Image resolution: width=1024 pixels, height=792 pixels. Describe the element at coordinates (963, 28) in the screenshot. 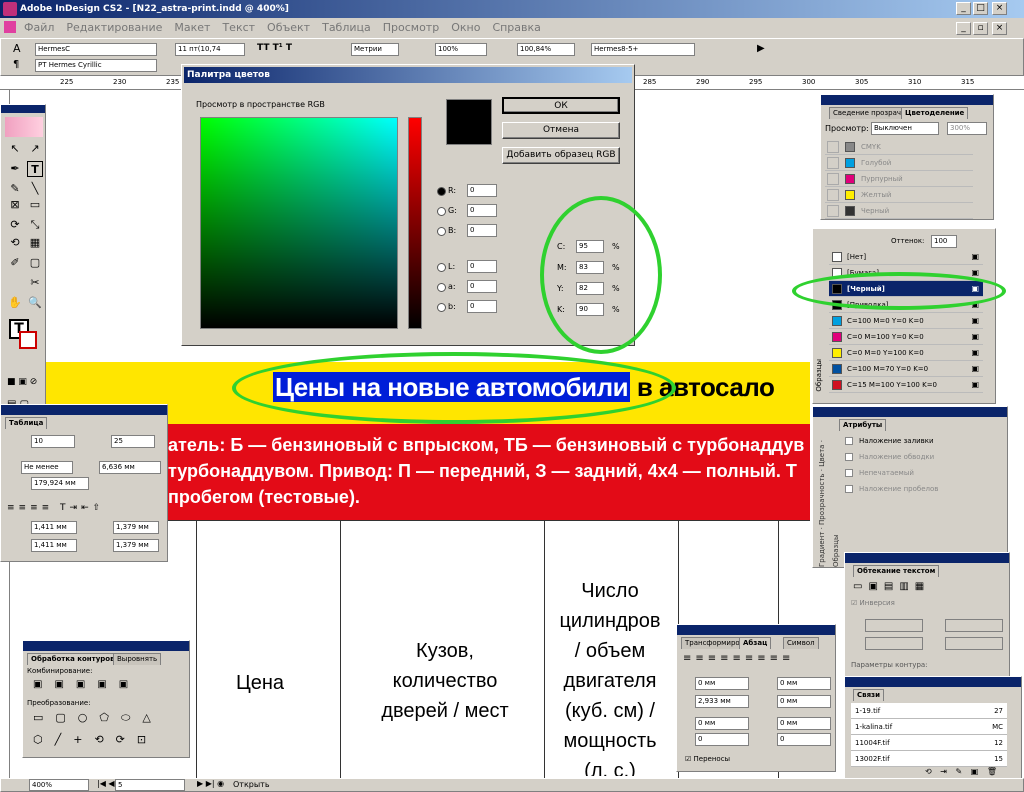

I see `doc-minimize-button: _` at that location.